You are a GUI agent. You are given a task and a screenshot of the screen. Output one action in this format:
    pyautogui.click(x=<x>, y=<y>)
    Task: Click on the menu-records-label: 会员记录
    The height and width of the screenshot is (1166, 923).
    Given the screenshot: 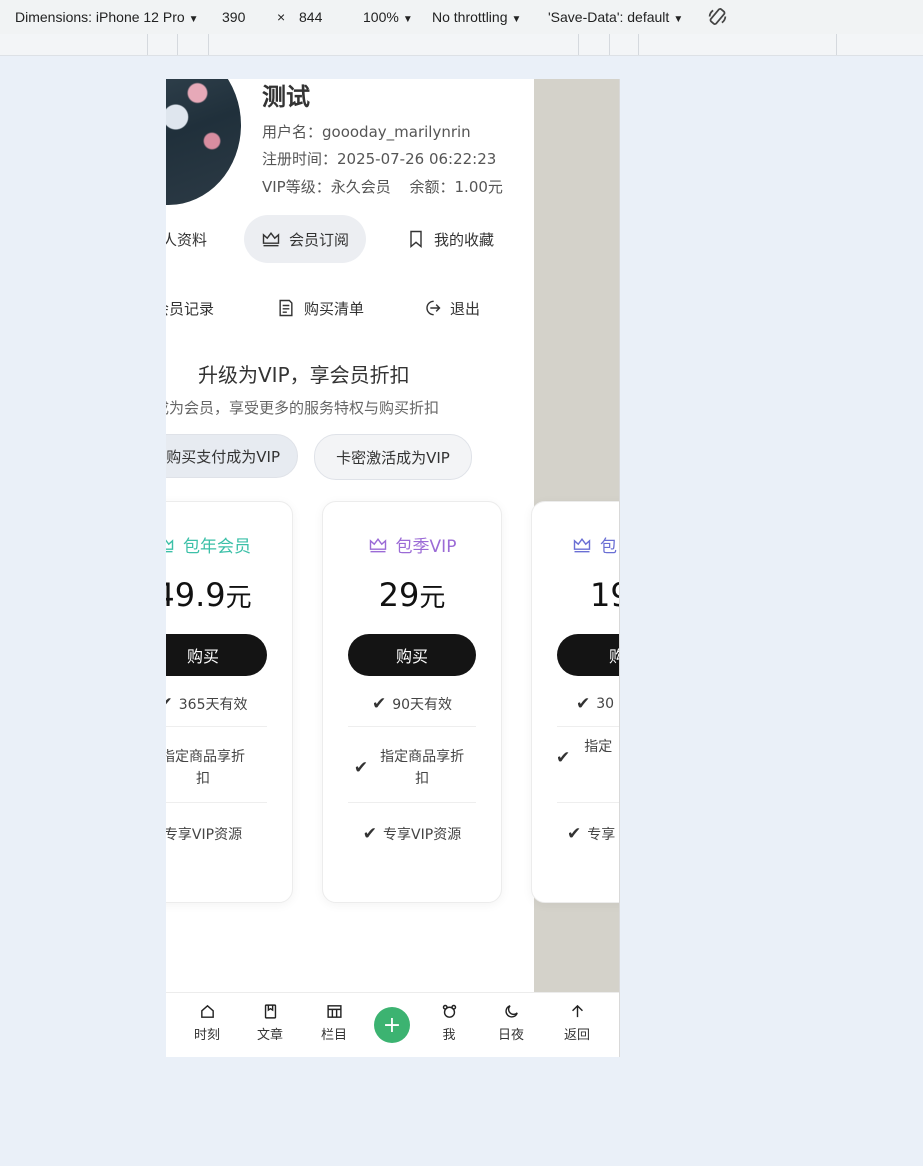 What is the action you would take?
    pyautogui.click(x=190, y=308)
    